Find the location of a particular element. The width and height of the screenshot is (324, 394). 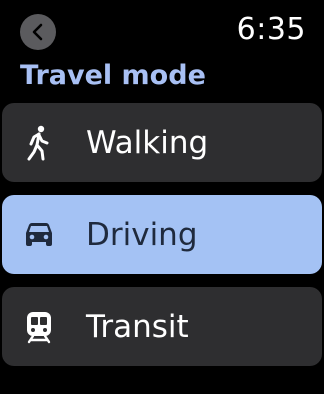

car-icon is located at coordinates (39, 235).